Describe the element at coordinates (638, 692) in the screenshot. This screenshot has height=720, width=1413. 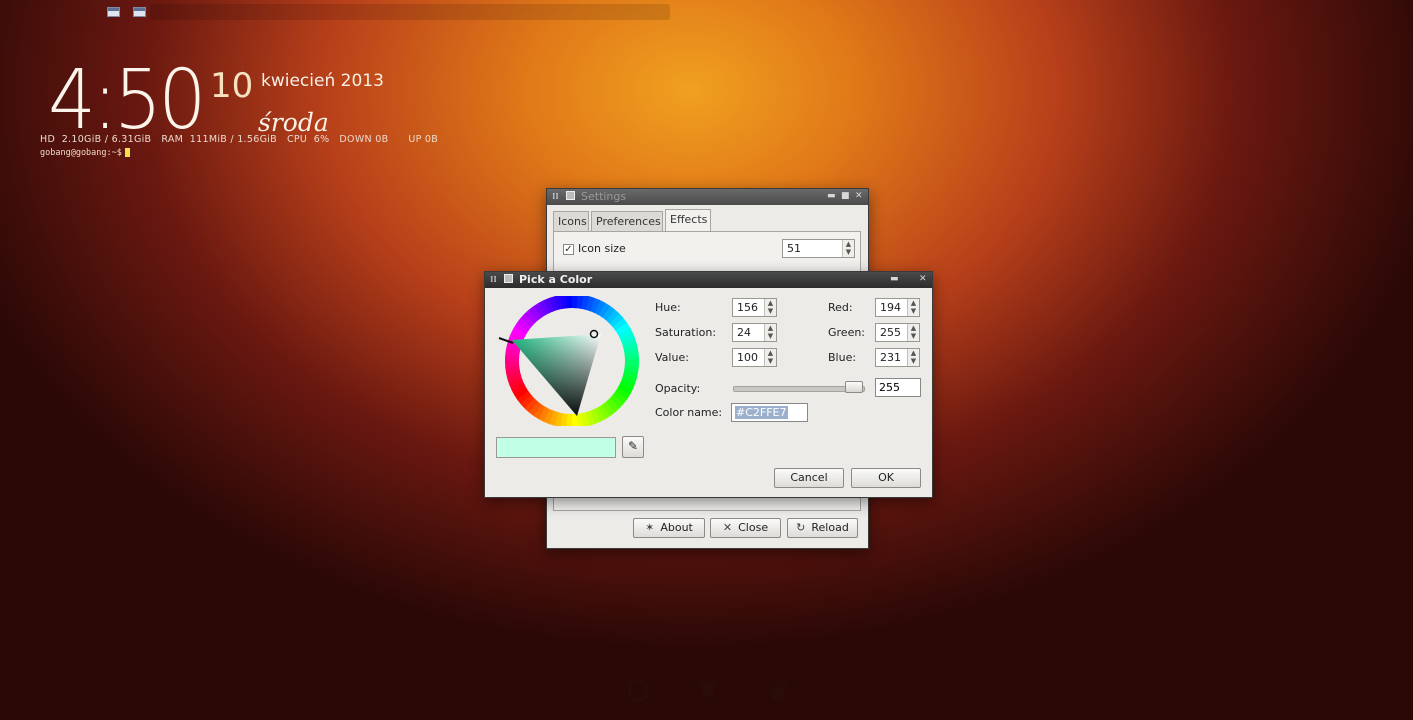
I see `opera-icon: O` at that location.